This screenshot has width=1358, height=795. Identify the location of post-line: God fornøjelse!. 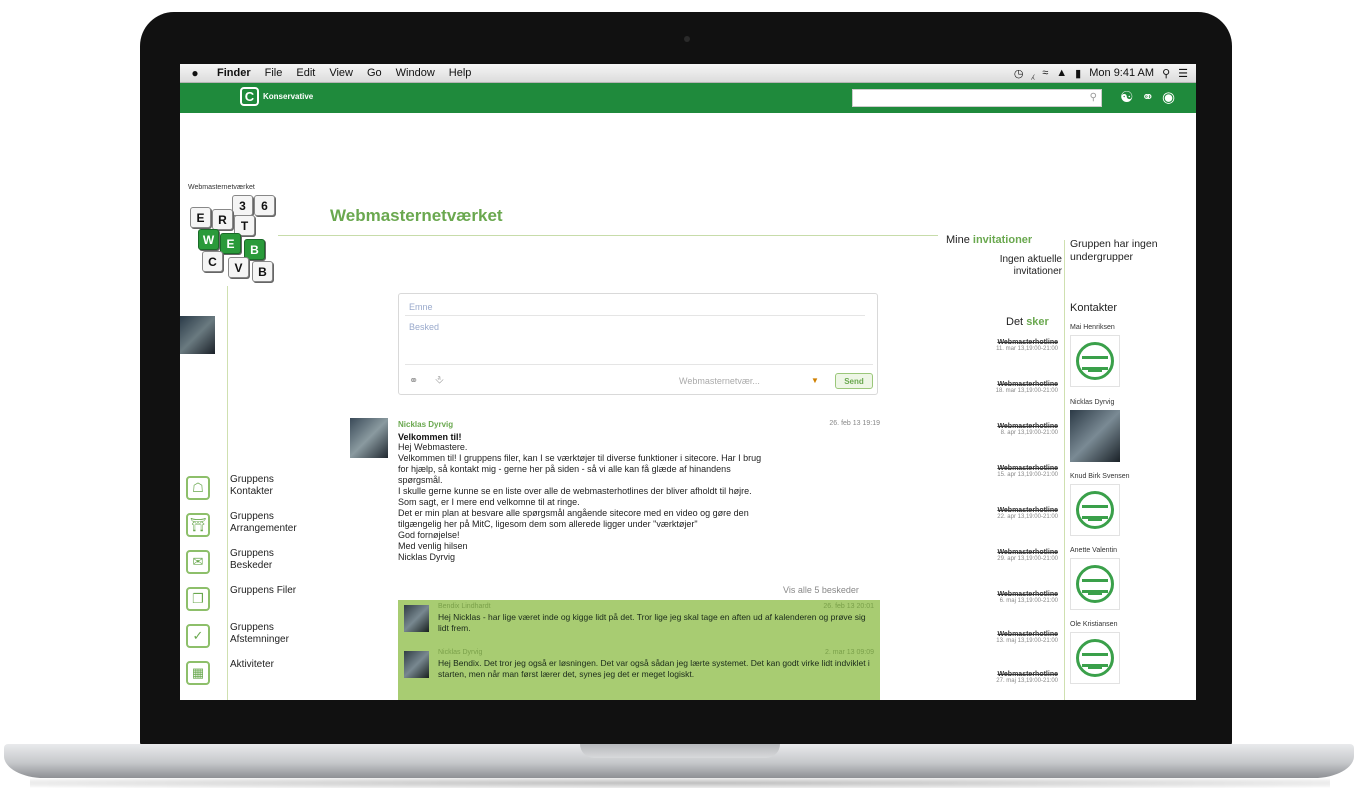
(429, 535).